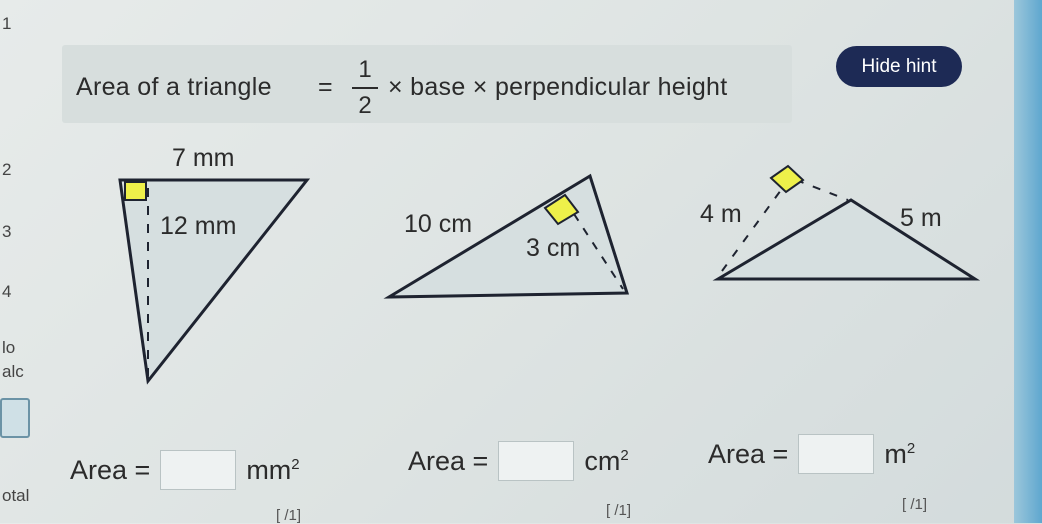 The width and height of the screenshot is (1042, 524). I want to click on unit-label: m2, so click(900, 453).